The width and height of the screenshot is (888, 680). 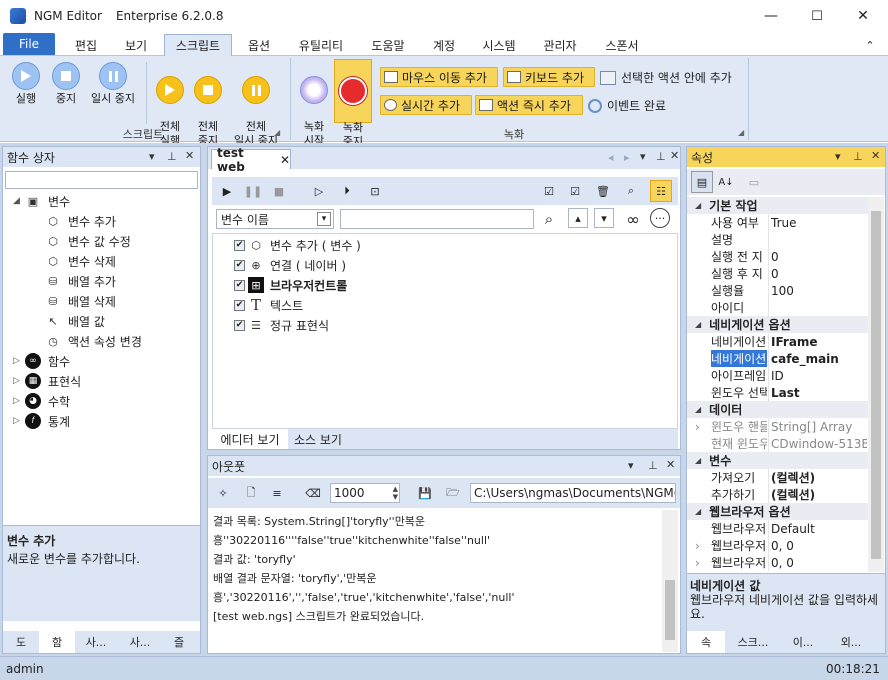 What do you see at coordinates (777, 460) in the screenshot?
I see `property-category: ◢ 변수` at bounding box center [777, 460].